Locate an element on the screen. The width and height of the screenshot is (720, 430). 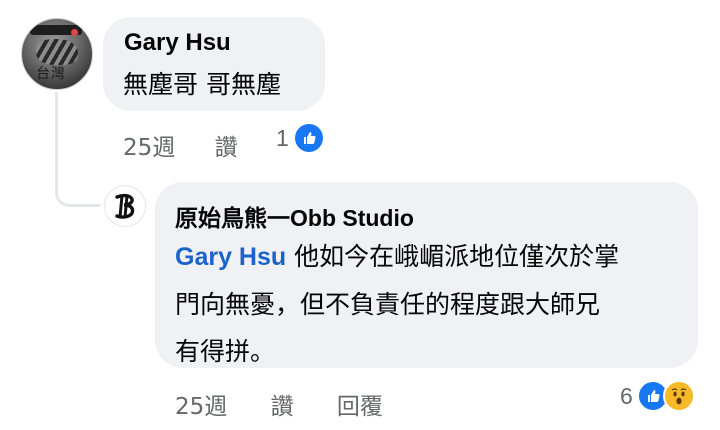
avatar-cat-image is located at coordinates (57, 52).